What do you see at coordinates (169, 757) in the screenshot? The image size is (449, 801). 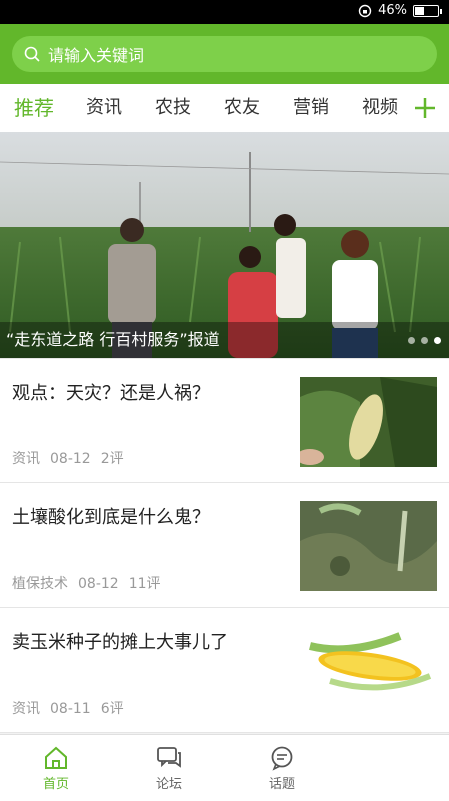 I see `forum-icon` at bounding box center [169, 757].